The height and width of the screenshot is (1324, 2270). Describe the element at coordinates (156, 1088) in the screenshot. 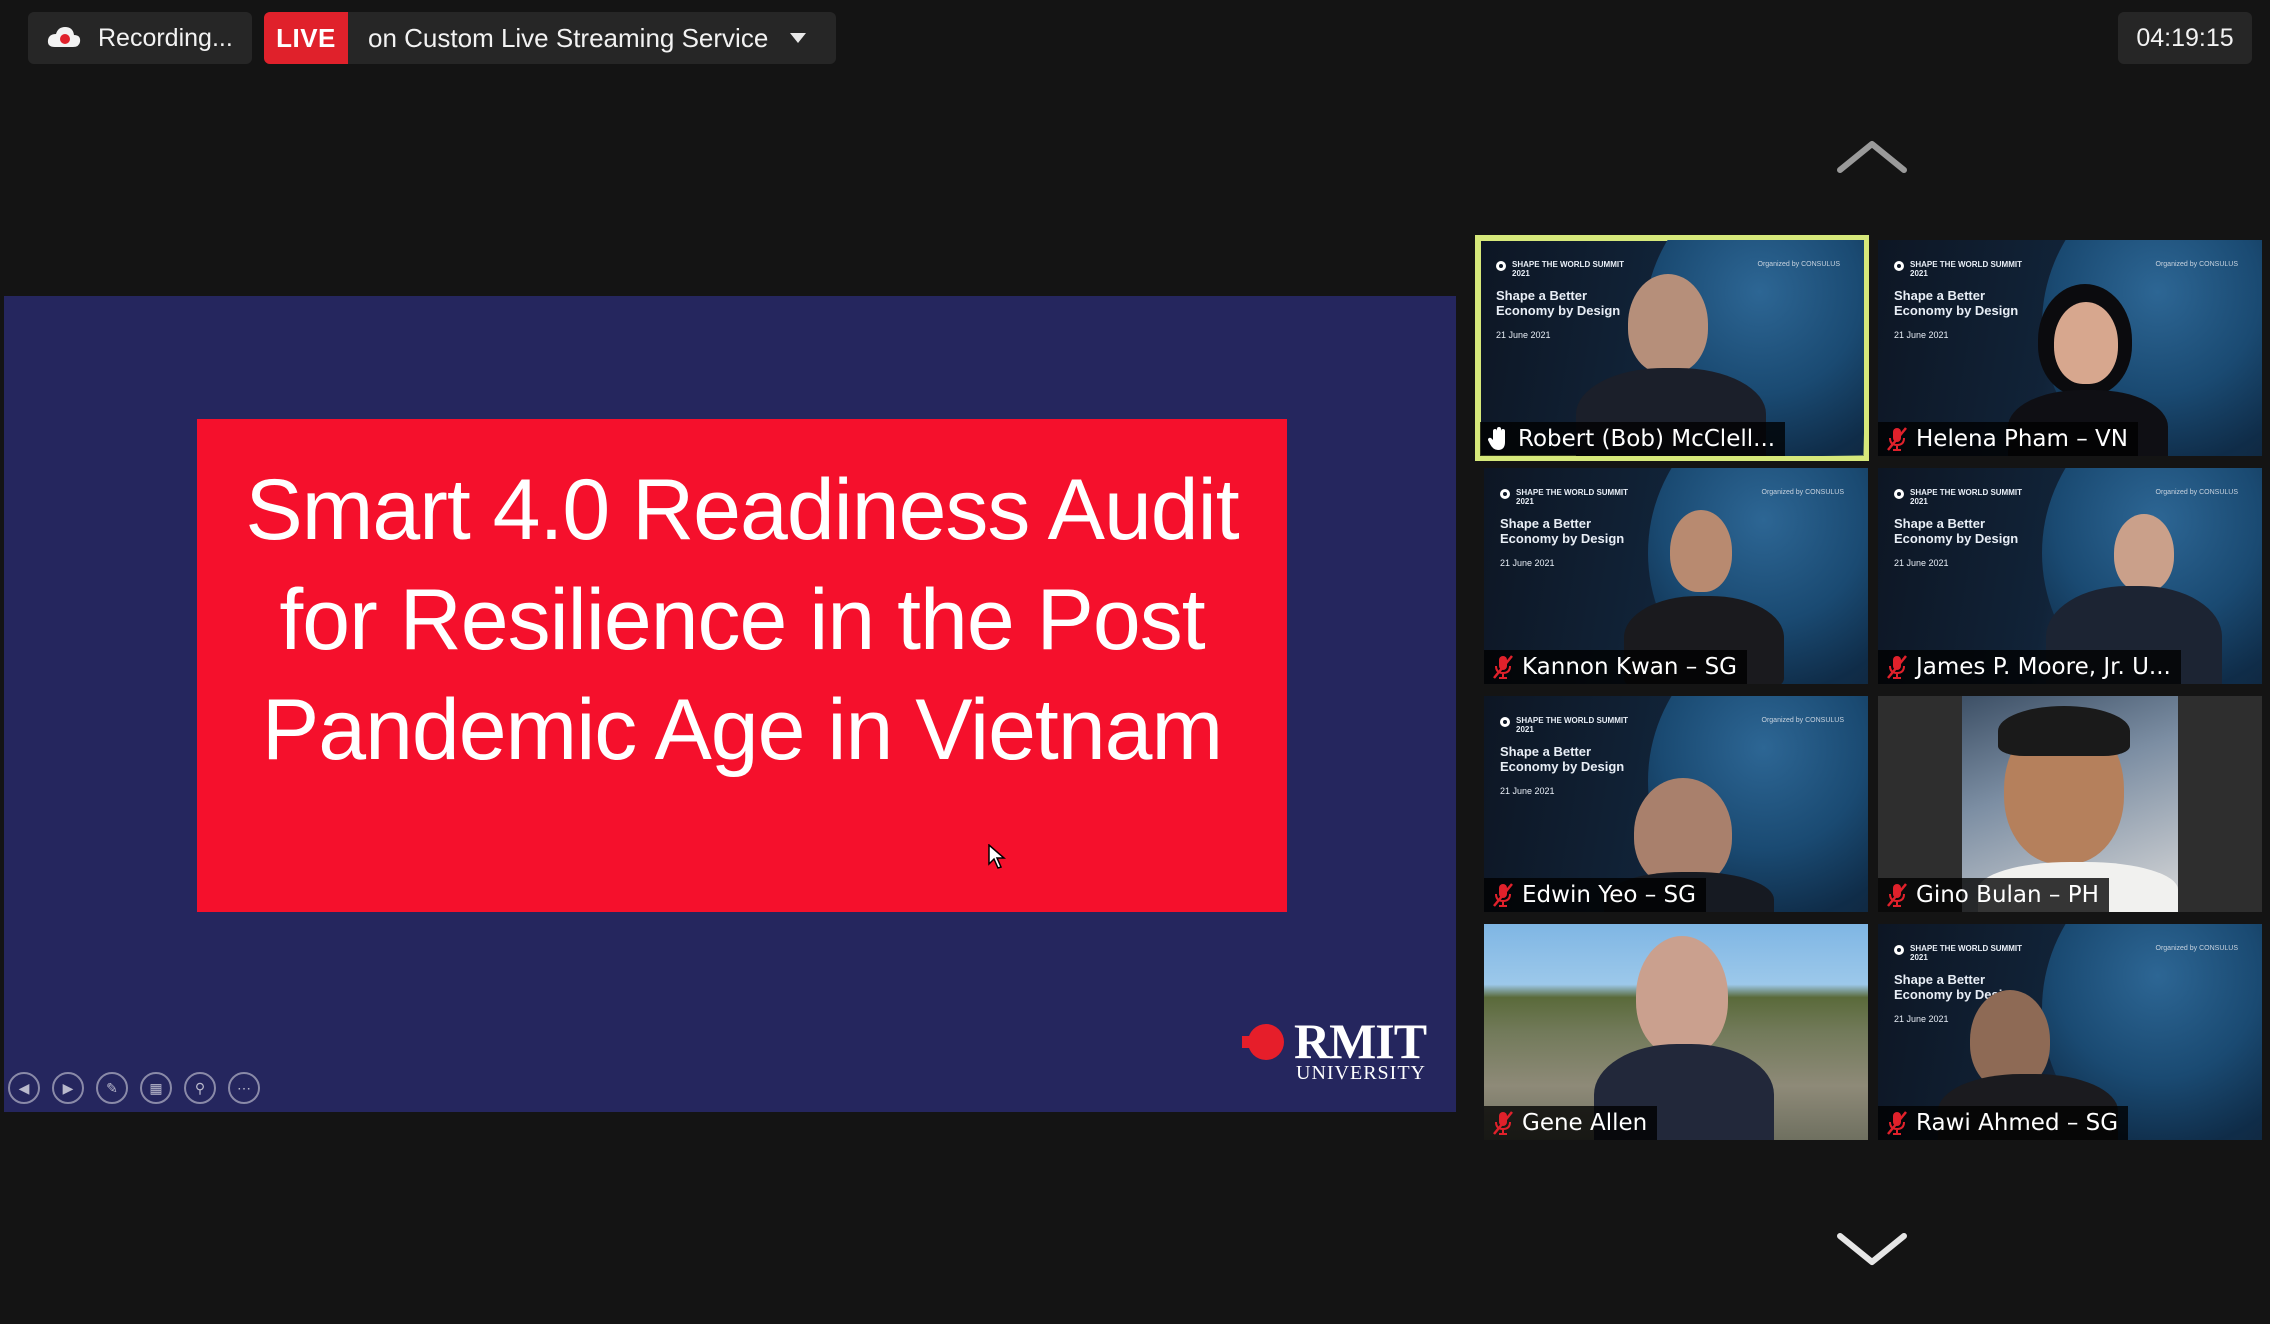

I see `slides-grid-icon: ▦` at that location.